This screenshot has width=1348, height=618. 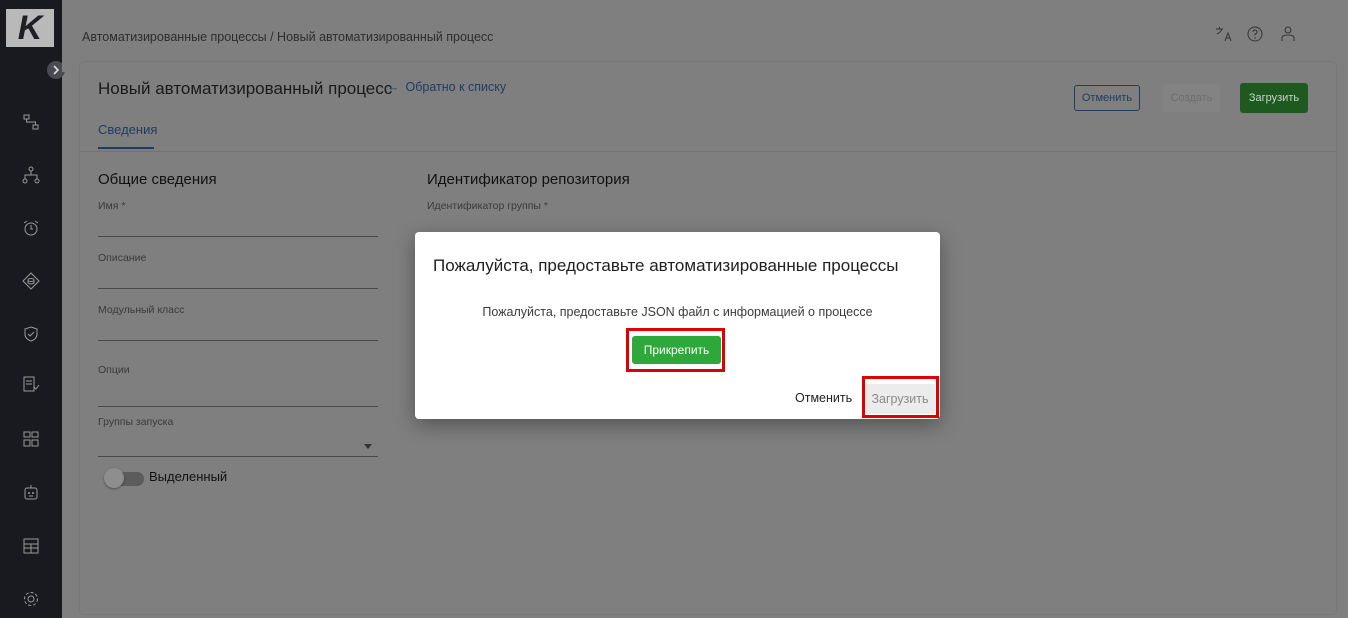 What do you see at coordinates (30, 28) in the screenshot?
I see `app-logo: K` at bounding box center [30, 28].